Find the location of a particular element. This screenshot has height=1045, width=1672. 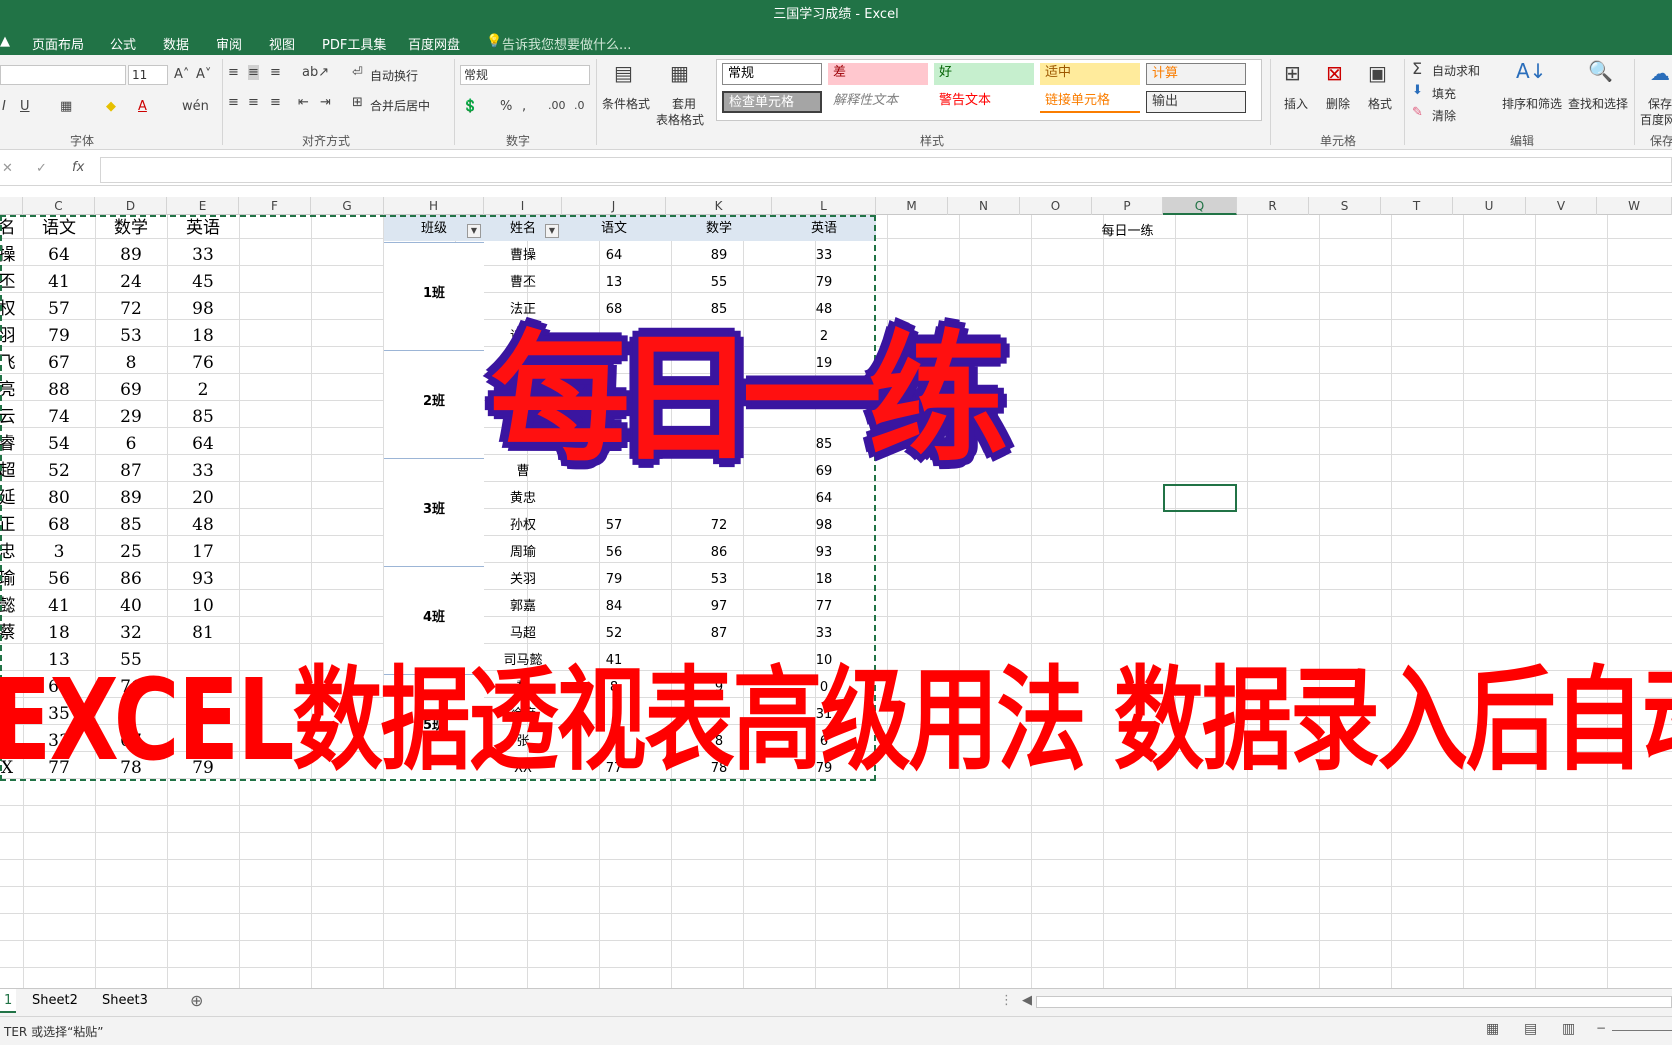

cancel-icon: ✕ is located at coordinates (7, 168).